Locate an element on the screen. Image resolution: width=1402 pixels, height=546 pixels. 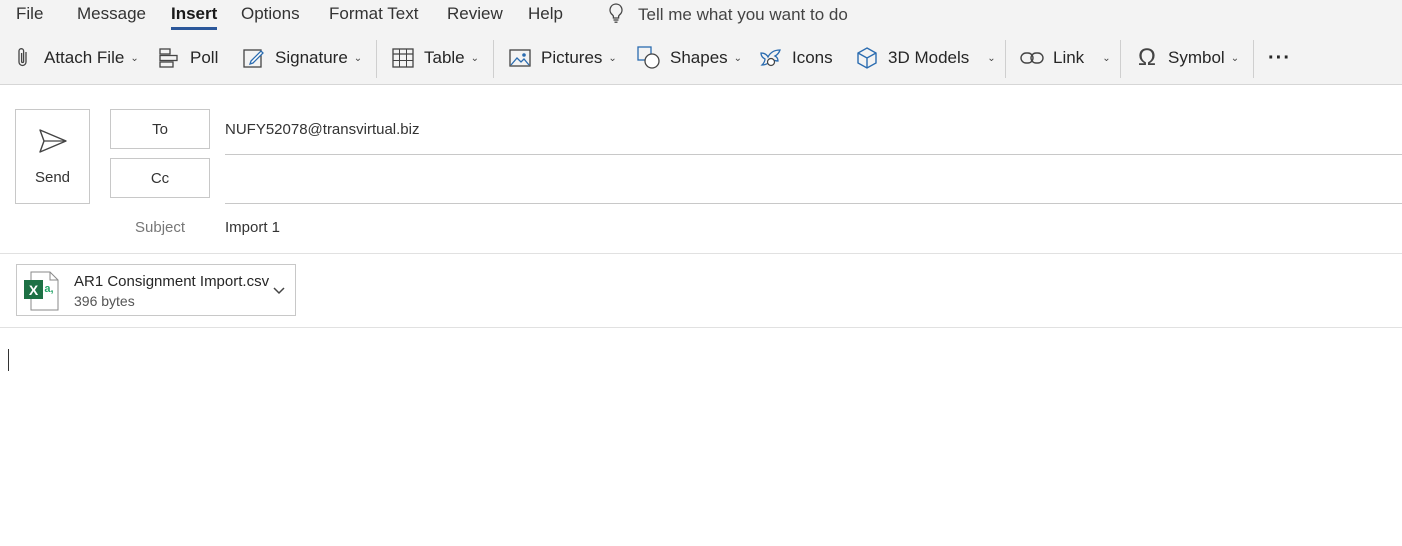
shapes-icon is located at coordinates (649, 58).